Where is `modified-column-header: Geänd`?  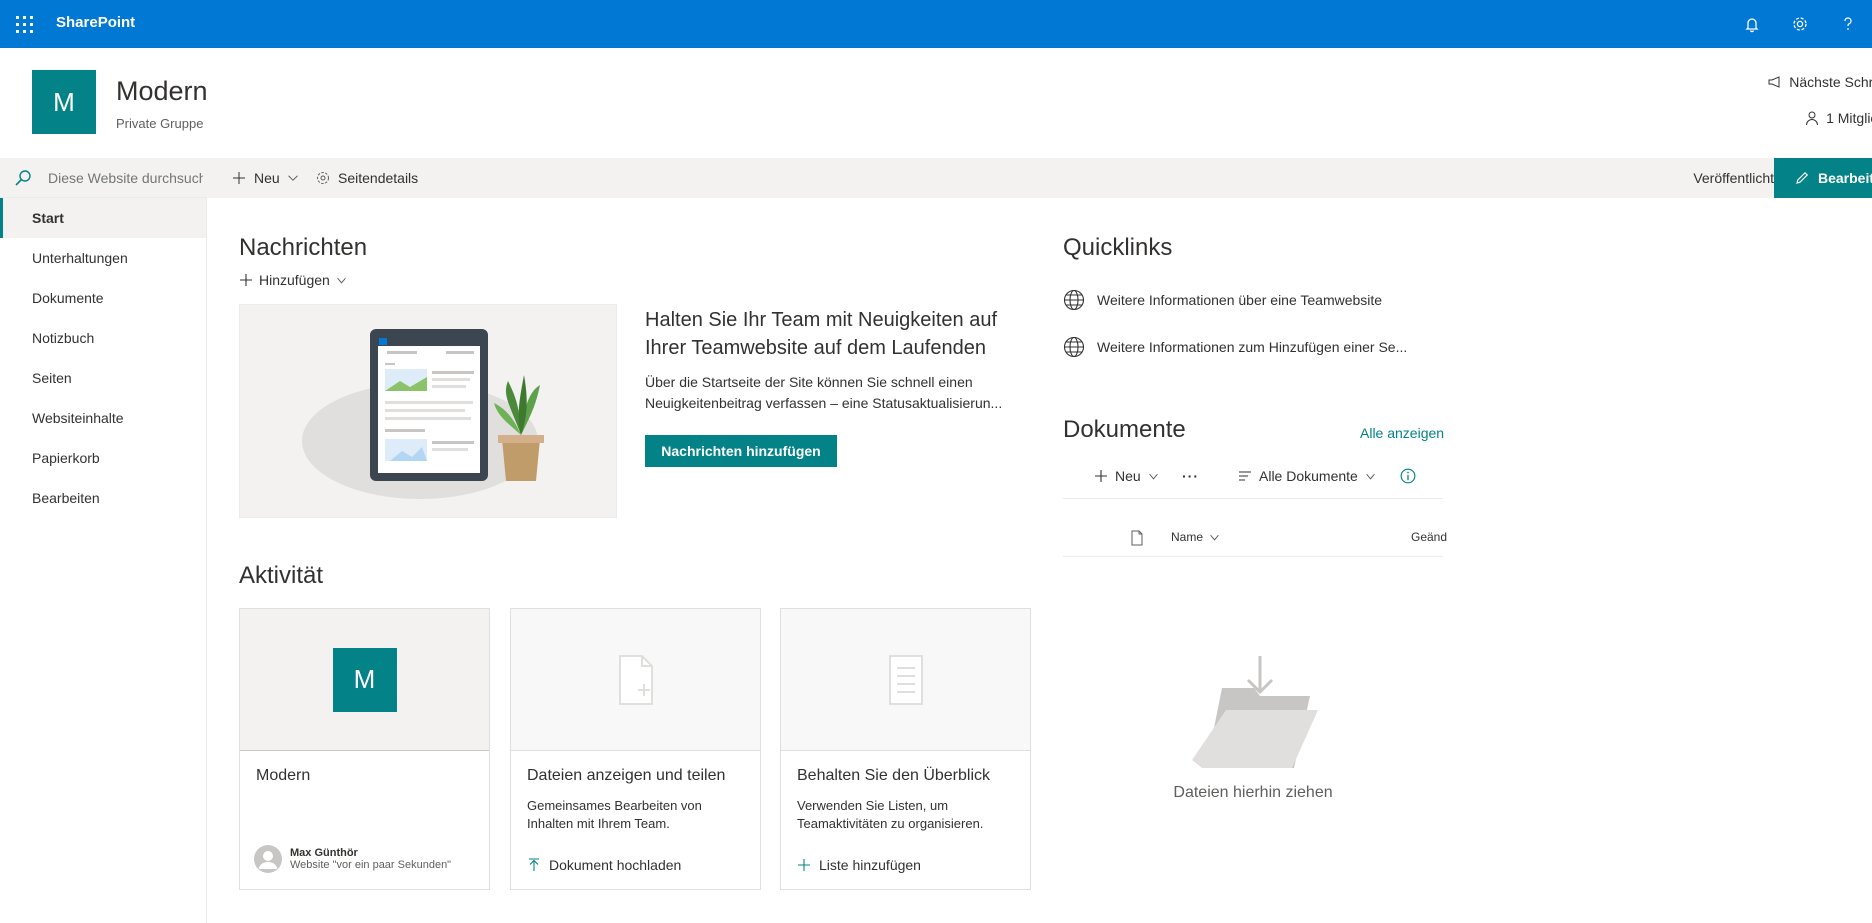
modified-column-header: Geänd is located at coordinates (1429, 537).